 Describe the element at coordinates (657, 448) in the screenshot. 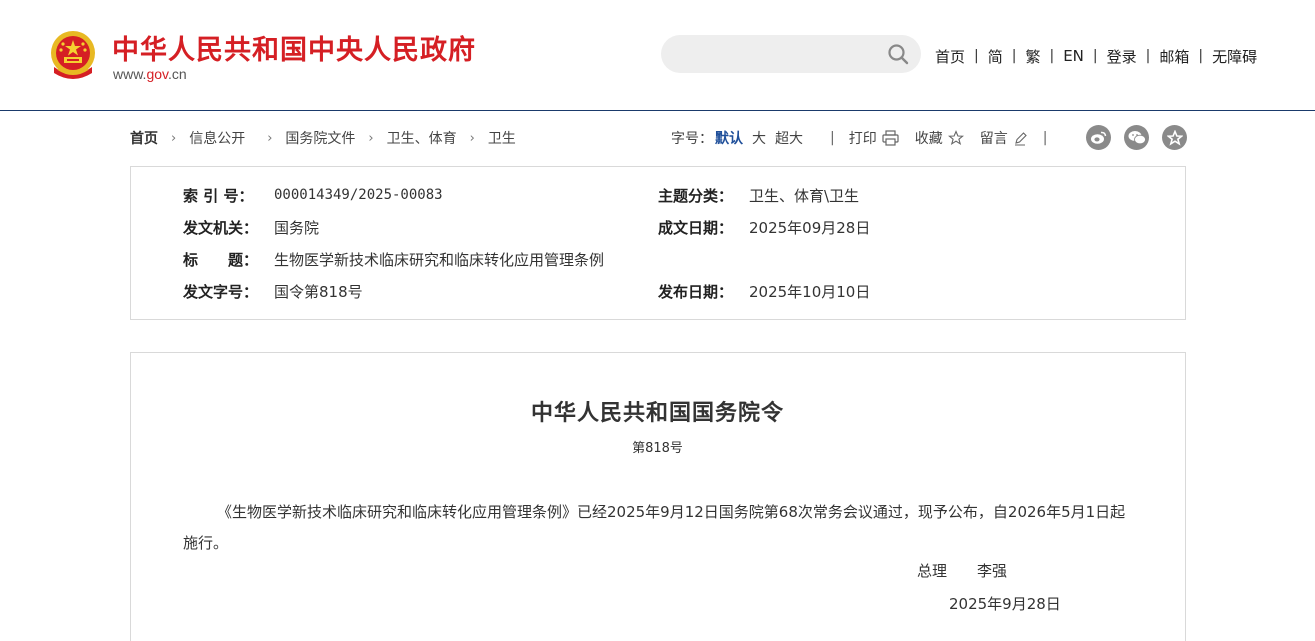

I see `document-number: 第818号` at that location.